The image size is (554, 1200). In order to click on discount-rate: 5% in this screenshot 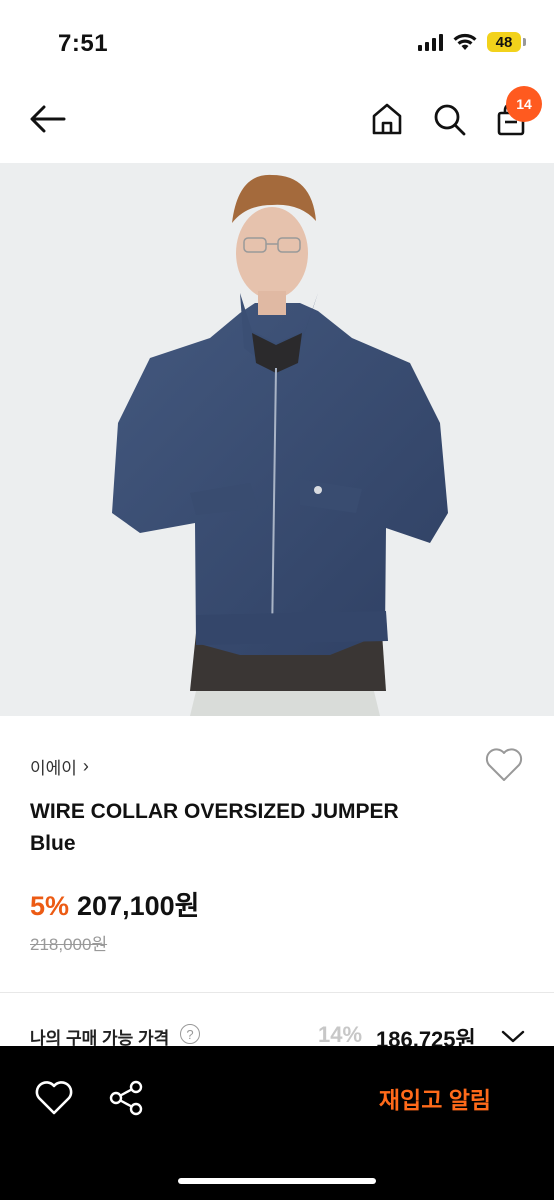, I will do `click(50, 906)`.